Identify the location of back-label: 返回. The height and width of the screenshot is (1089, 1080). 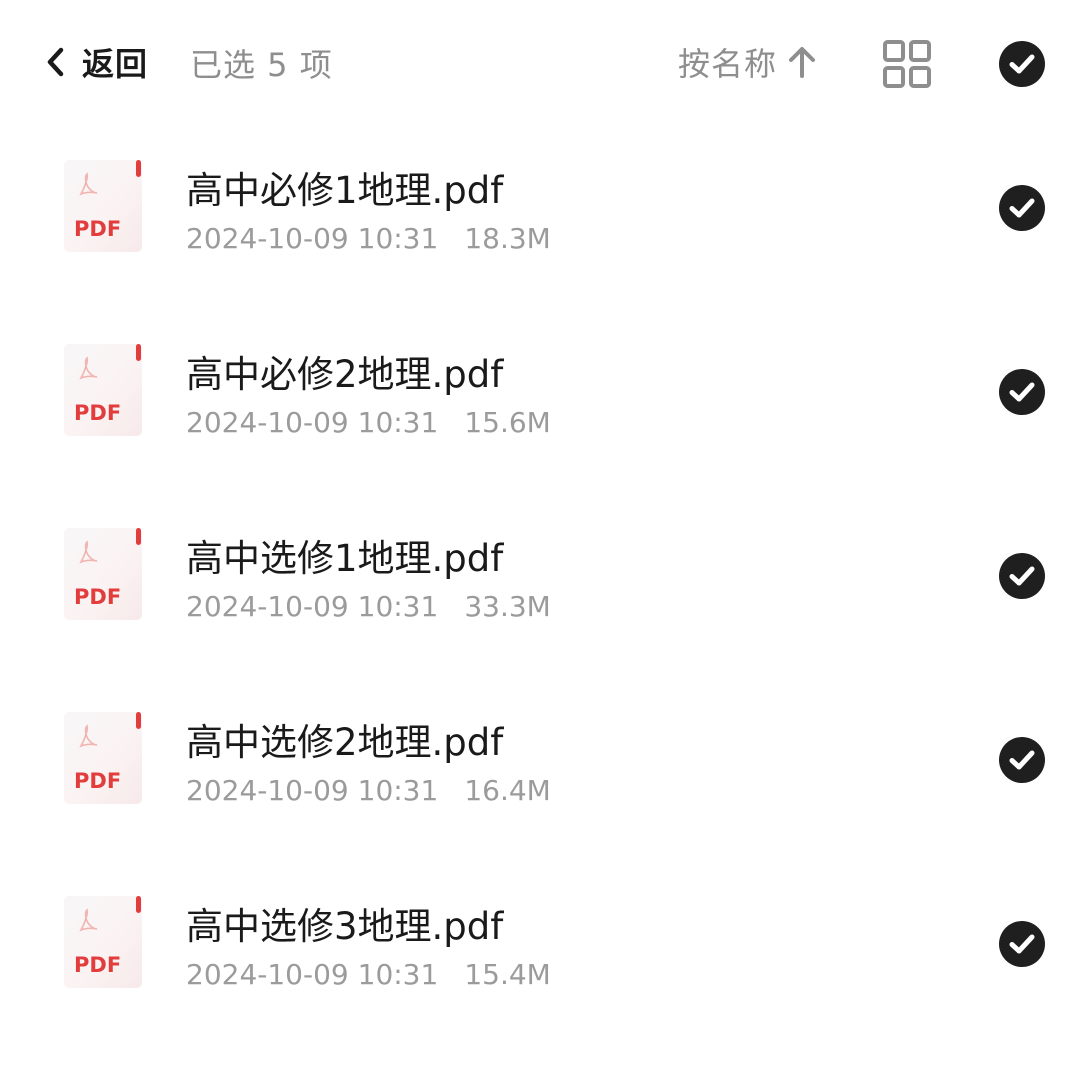
(115, 64).